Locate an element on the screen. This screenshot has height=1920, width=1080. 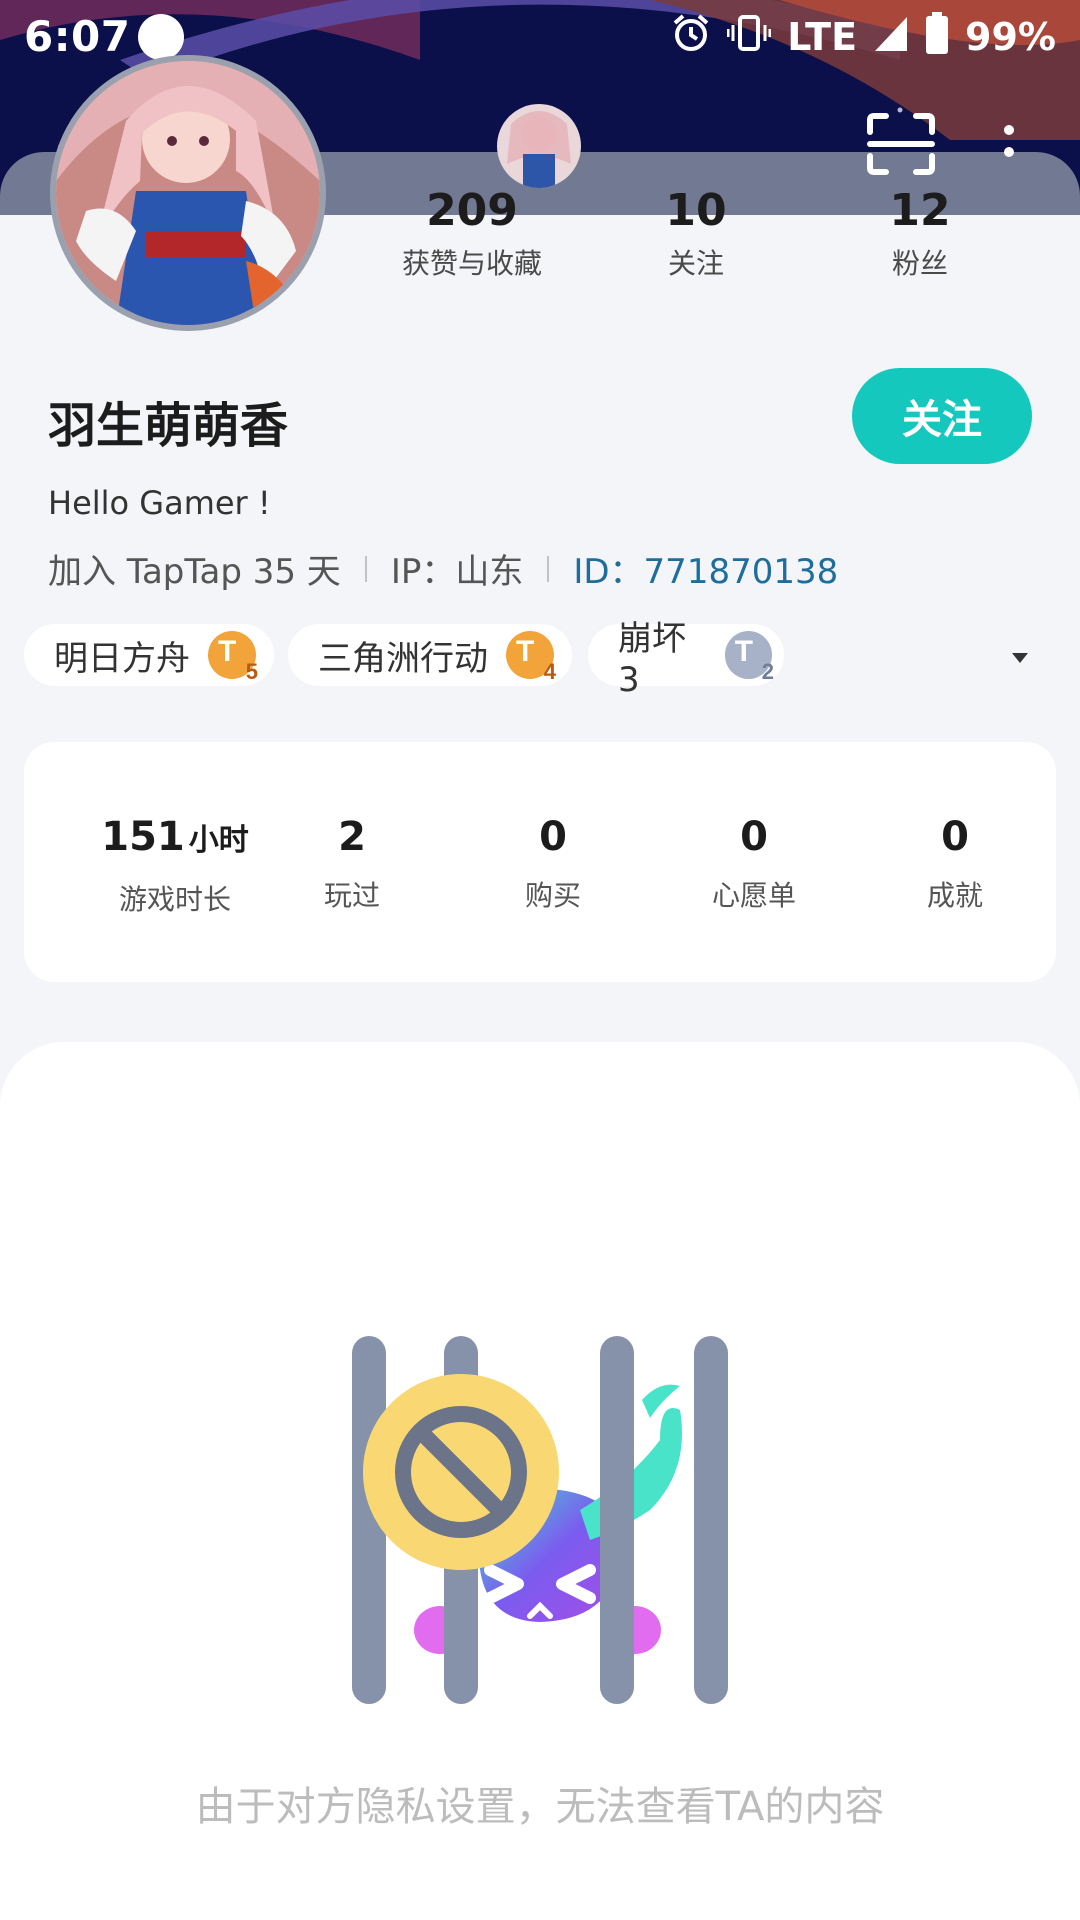
stat-likes-value: 209 is located at coordinates (472, 210).